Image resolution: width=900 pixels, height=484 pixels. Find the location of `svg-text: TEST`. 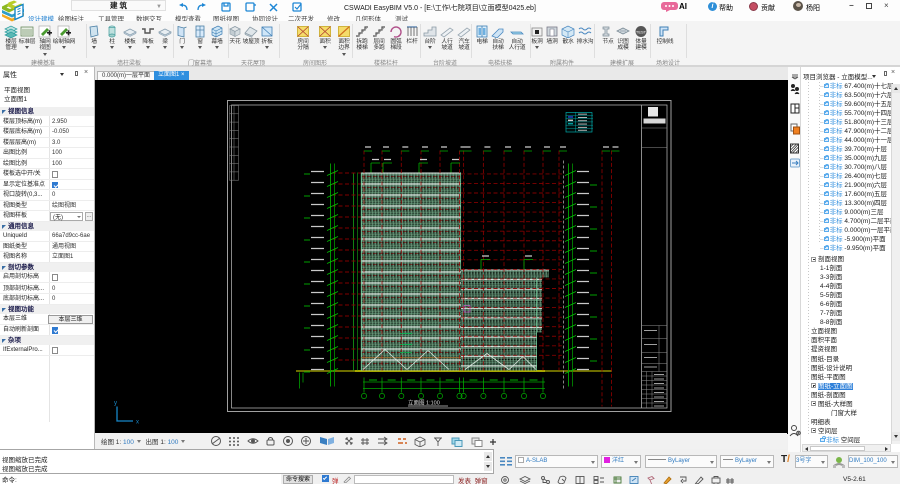

svg-text: TEST is located at coordinates (641, 32).